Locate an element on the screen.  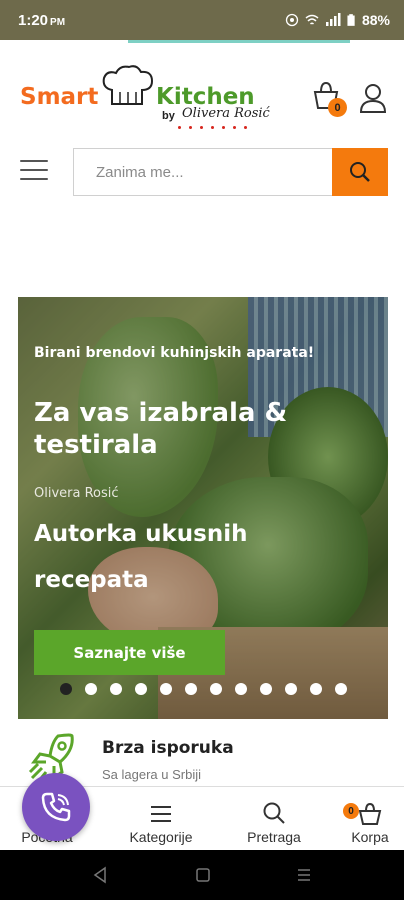
user-icon is located at coordinates (373, 98).